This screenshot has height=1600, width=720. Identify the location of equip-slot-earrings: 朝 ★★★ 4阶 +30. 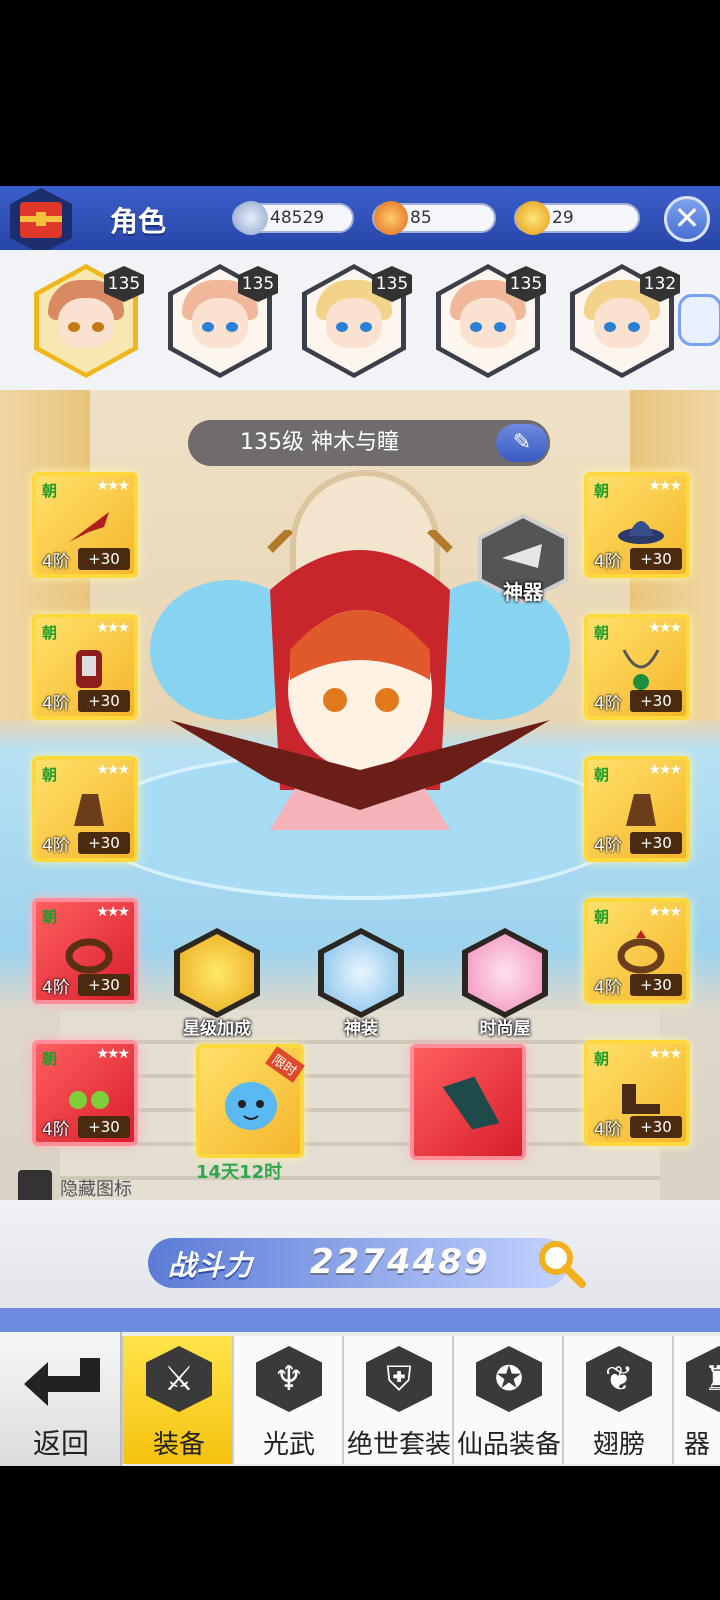
(85, 1093).